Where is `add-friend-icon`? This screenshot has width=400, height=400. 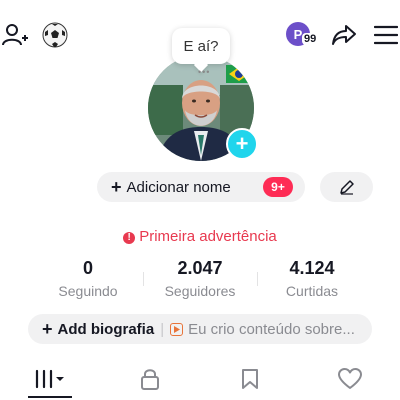 add-friend-icon is located at coordinates (15, 35).